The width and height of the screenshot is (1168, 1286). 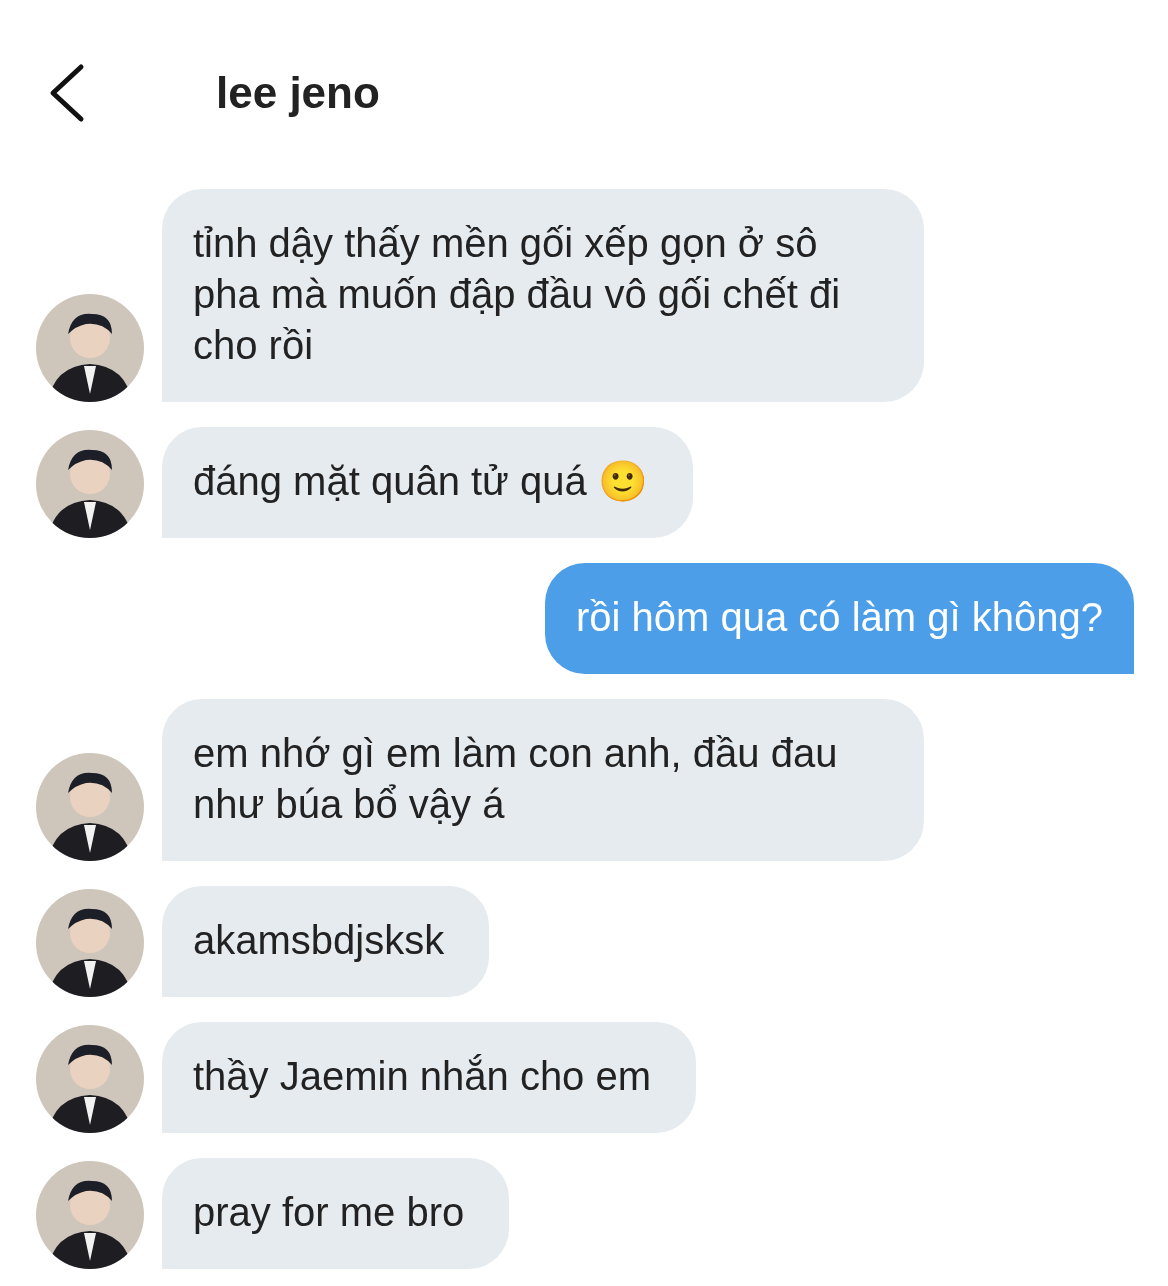 What do you see at coordinates (336, 1213) in the screenshot?
I see `received-message: pray for me bro` at bounding box center [336, 1213].